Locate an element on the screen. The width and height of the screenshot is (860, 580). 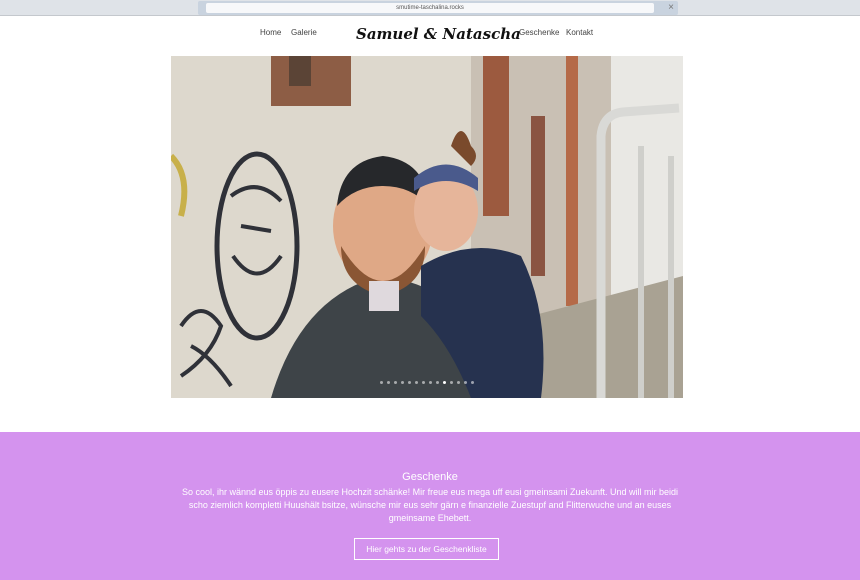
address-bar-url: smutime-taschalina.rocks is located at coordinates (430, 8).